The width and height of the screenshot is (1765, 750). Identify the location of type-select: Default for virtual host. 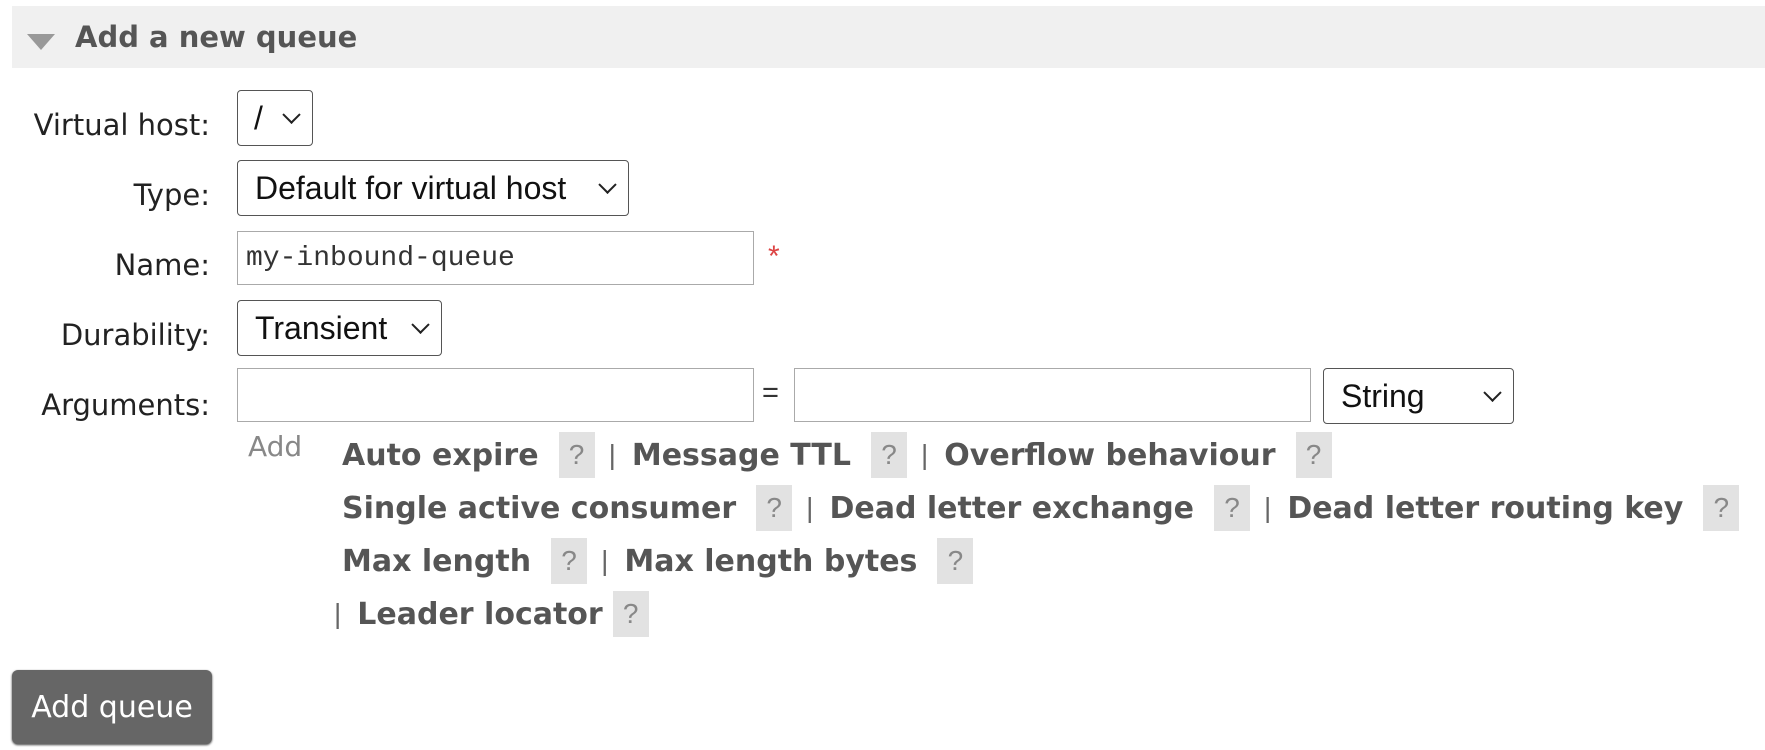
(433, 188).